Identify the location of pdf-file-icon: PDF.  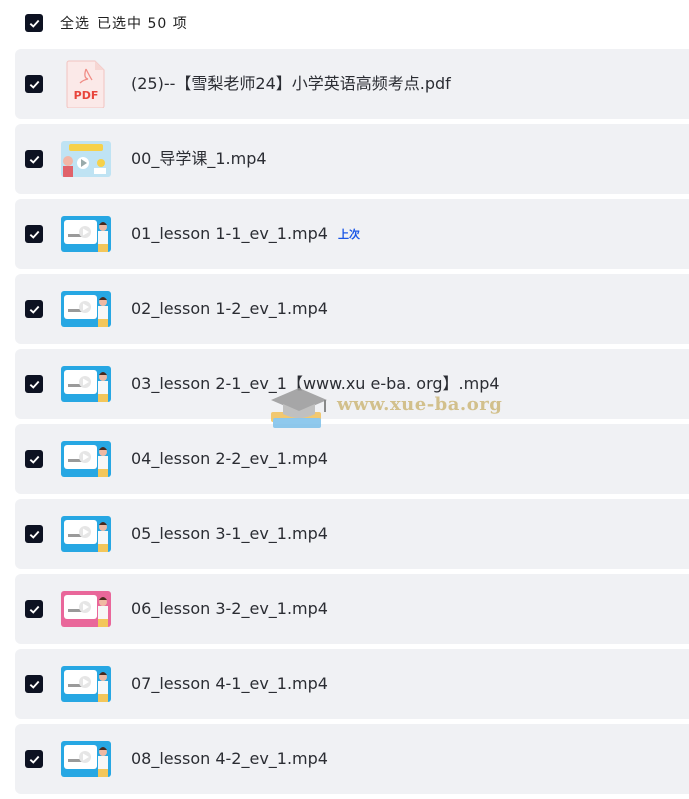
(86, 84).